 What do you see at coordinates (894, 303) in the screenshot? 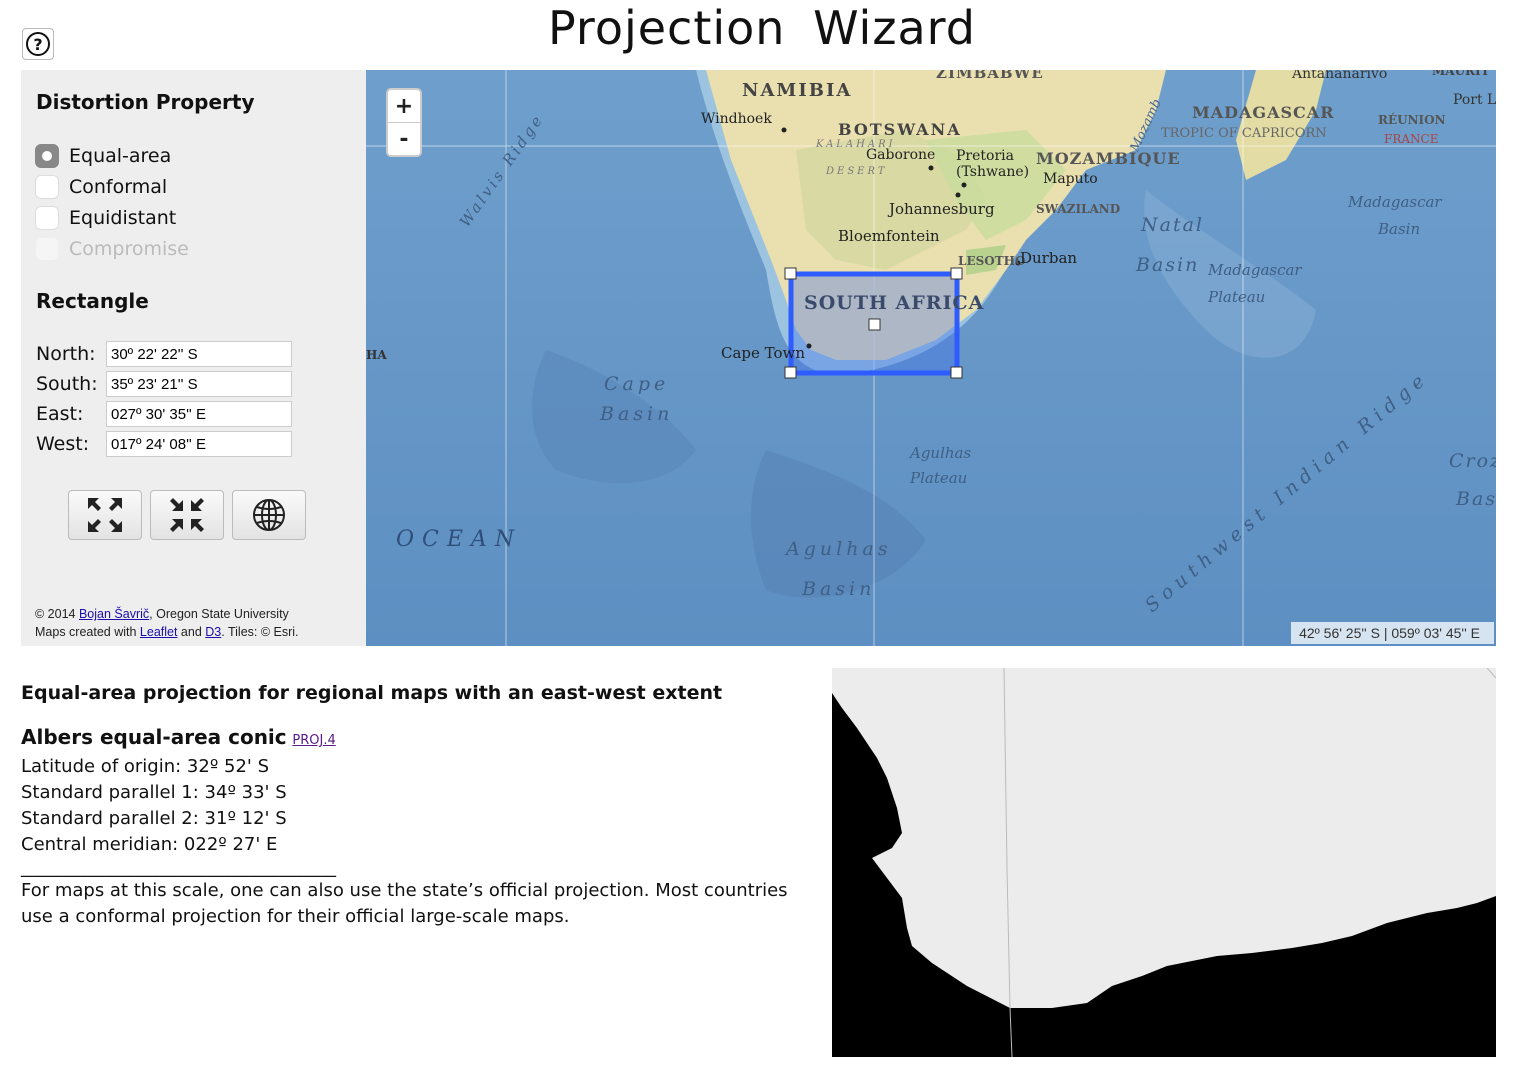
I see `map-label: SOUTH AFRICA` at bounding box center [894, 303].